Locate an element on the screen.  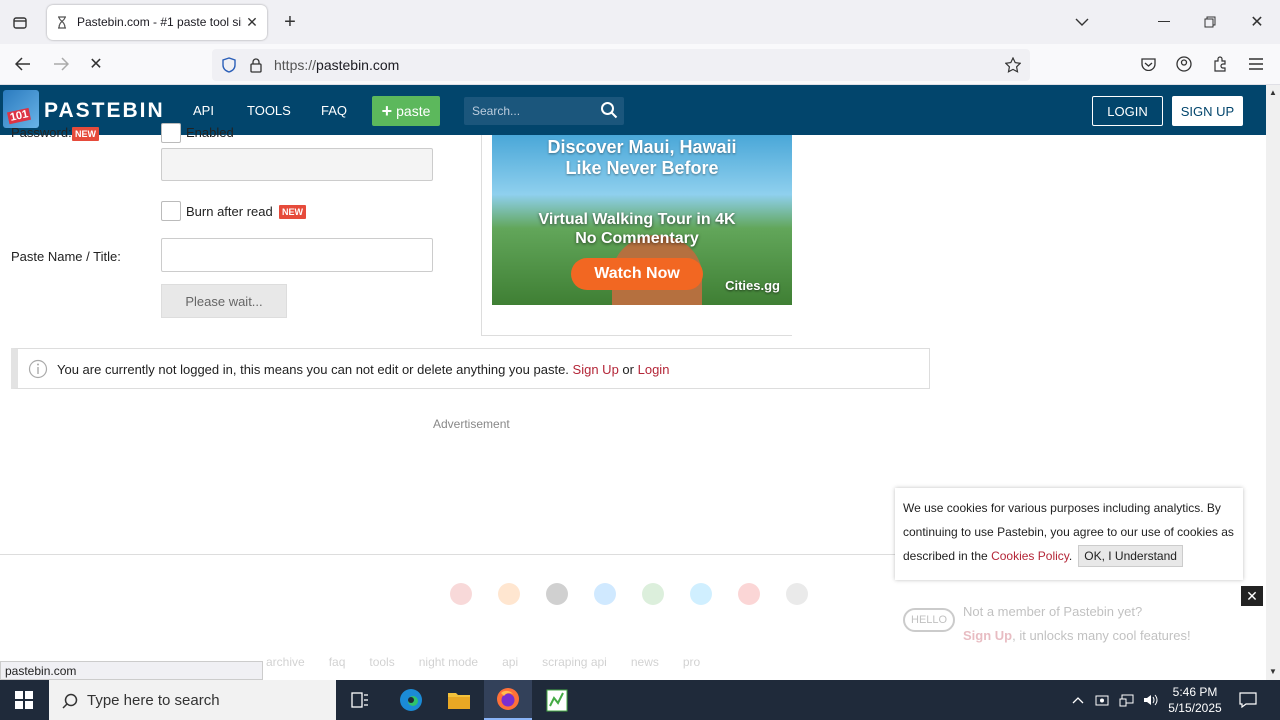
paste-title-field is located at coordinates (297, 255).